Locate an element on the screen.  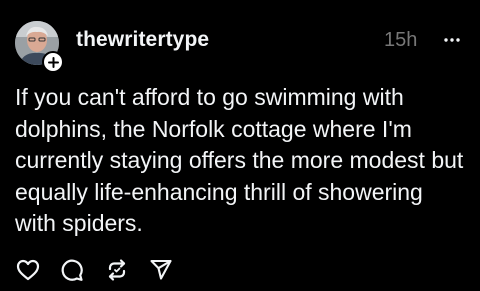
more-horizontal-icon is located at coordinates (452, 40).